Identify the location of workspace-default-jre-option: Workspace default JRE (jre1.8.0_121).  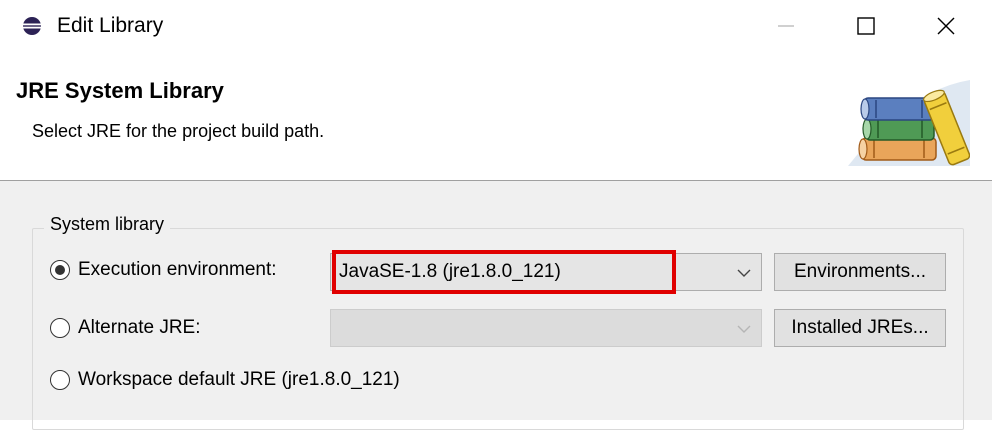
(225, 380).